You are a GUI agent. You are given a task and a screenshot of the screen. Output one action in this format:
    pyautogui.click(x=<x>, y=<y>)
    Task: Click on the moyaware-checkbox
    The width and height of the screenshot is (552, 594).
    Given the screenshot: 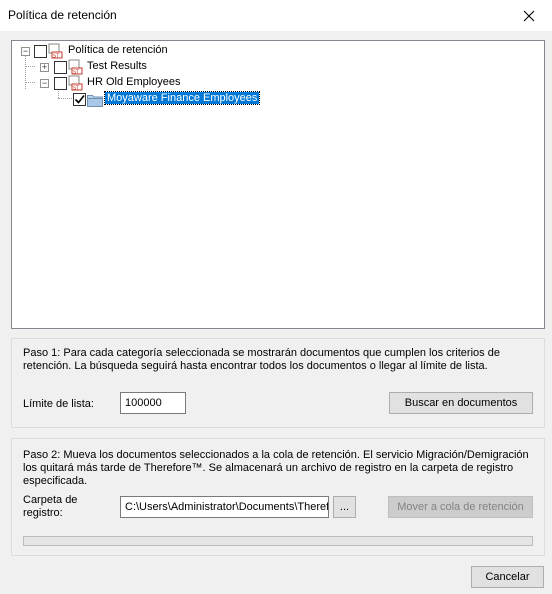 What is the action you would take?
    pyautogui.click(x=79, y=99)
    